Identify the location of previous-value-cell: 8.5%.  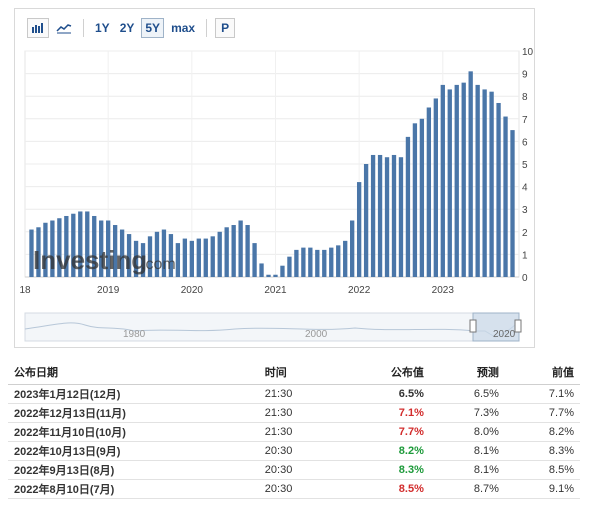
(542, 470).